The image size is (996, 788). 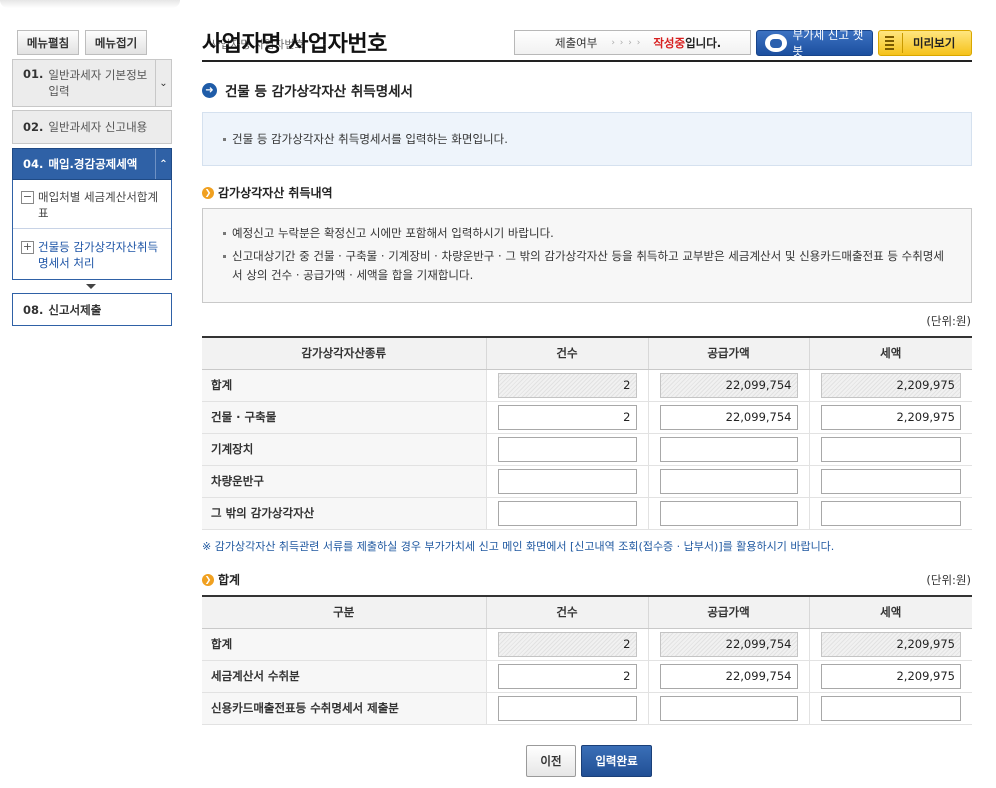 I want to click on preview-button: 미리보기, so click(x=925, y=43).